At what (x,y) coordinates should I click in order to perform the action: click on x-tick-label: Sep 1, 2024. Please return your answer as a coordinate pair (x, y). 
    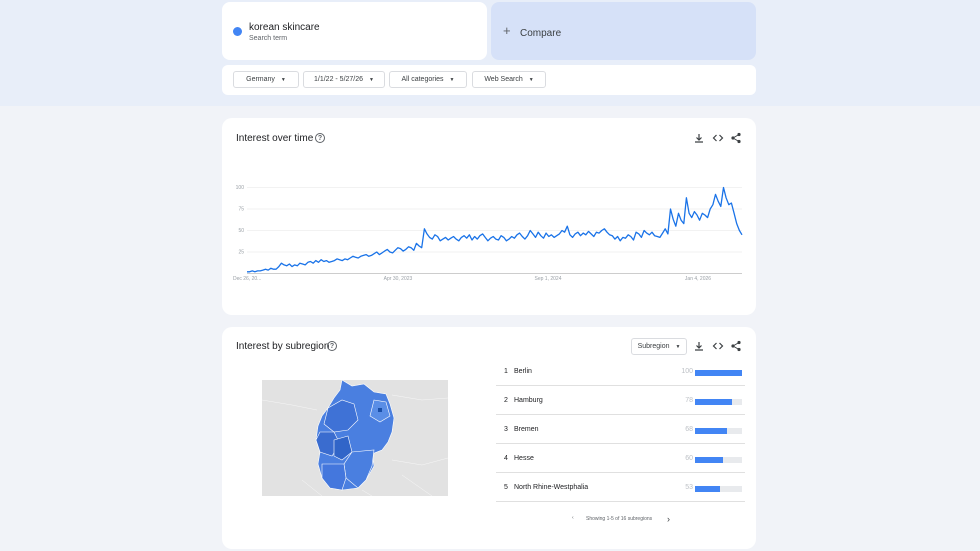
    Looking at the image, I should click on (548, 279).